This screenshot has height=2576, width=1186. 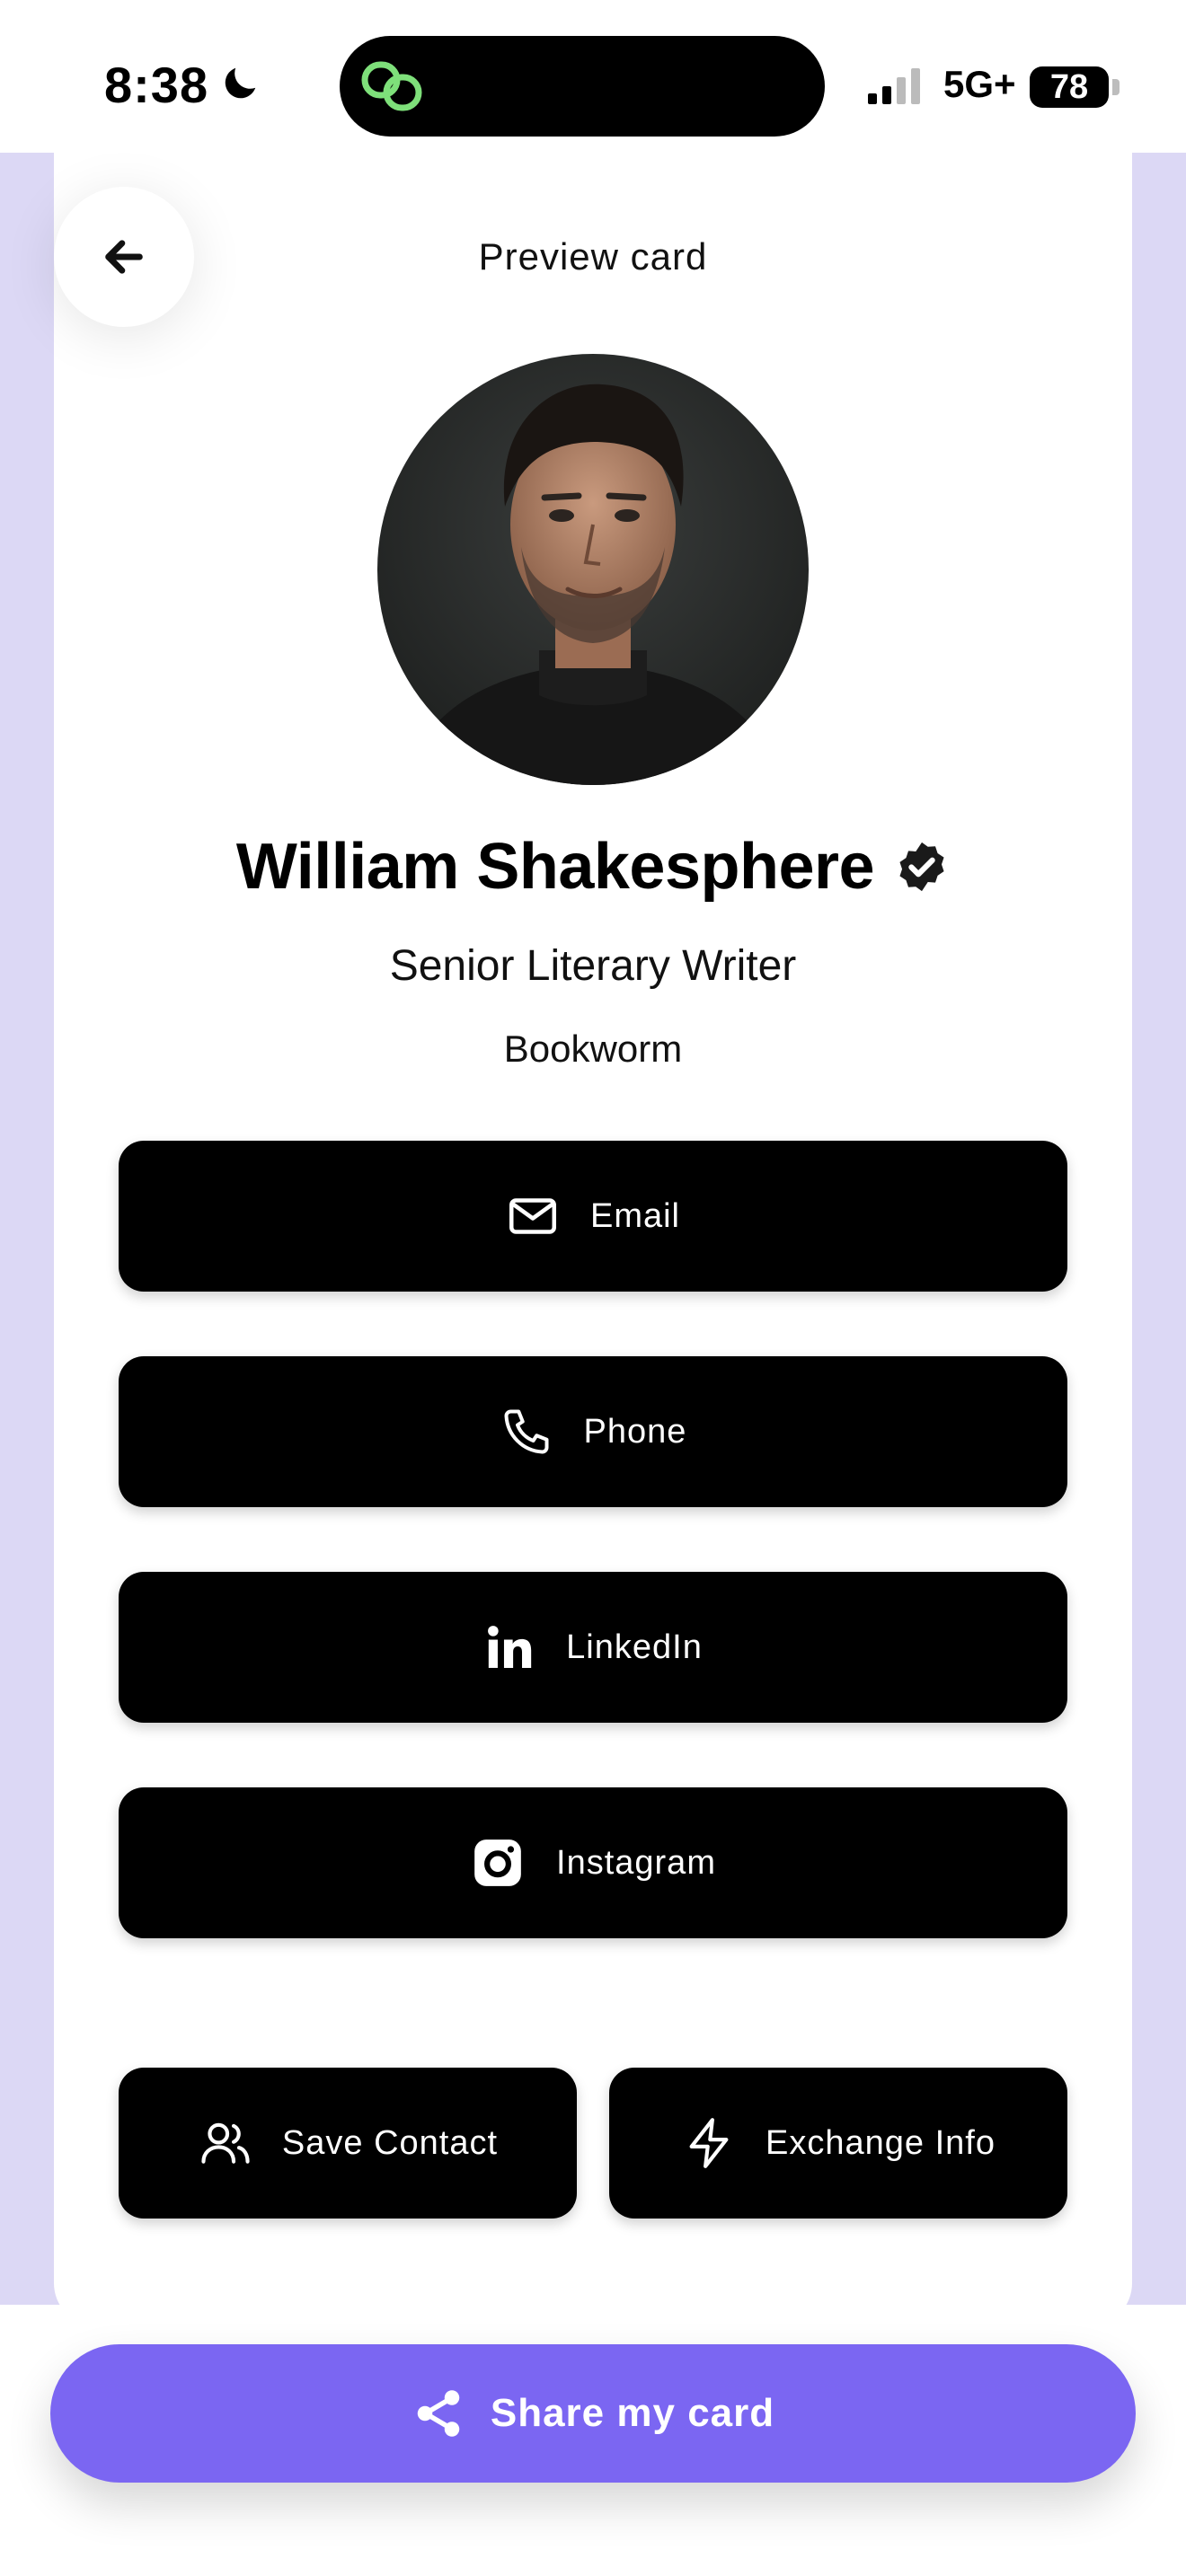 I want to click on job-title: Senior Literary Writer, so click(x=593, y=966).